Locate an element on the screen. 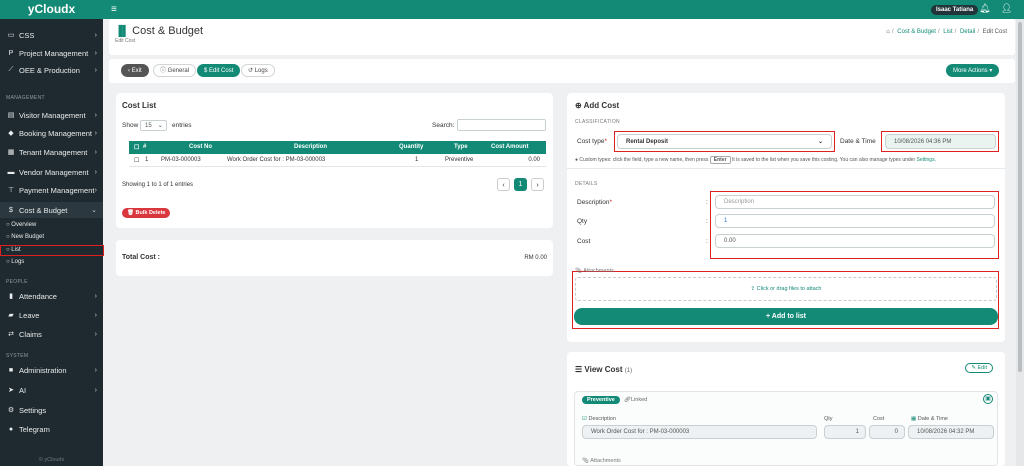  sidebar-item-label: Tenant Management is located at coordinates (53, 152).